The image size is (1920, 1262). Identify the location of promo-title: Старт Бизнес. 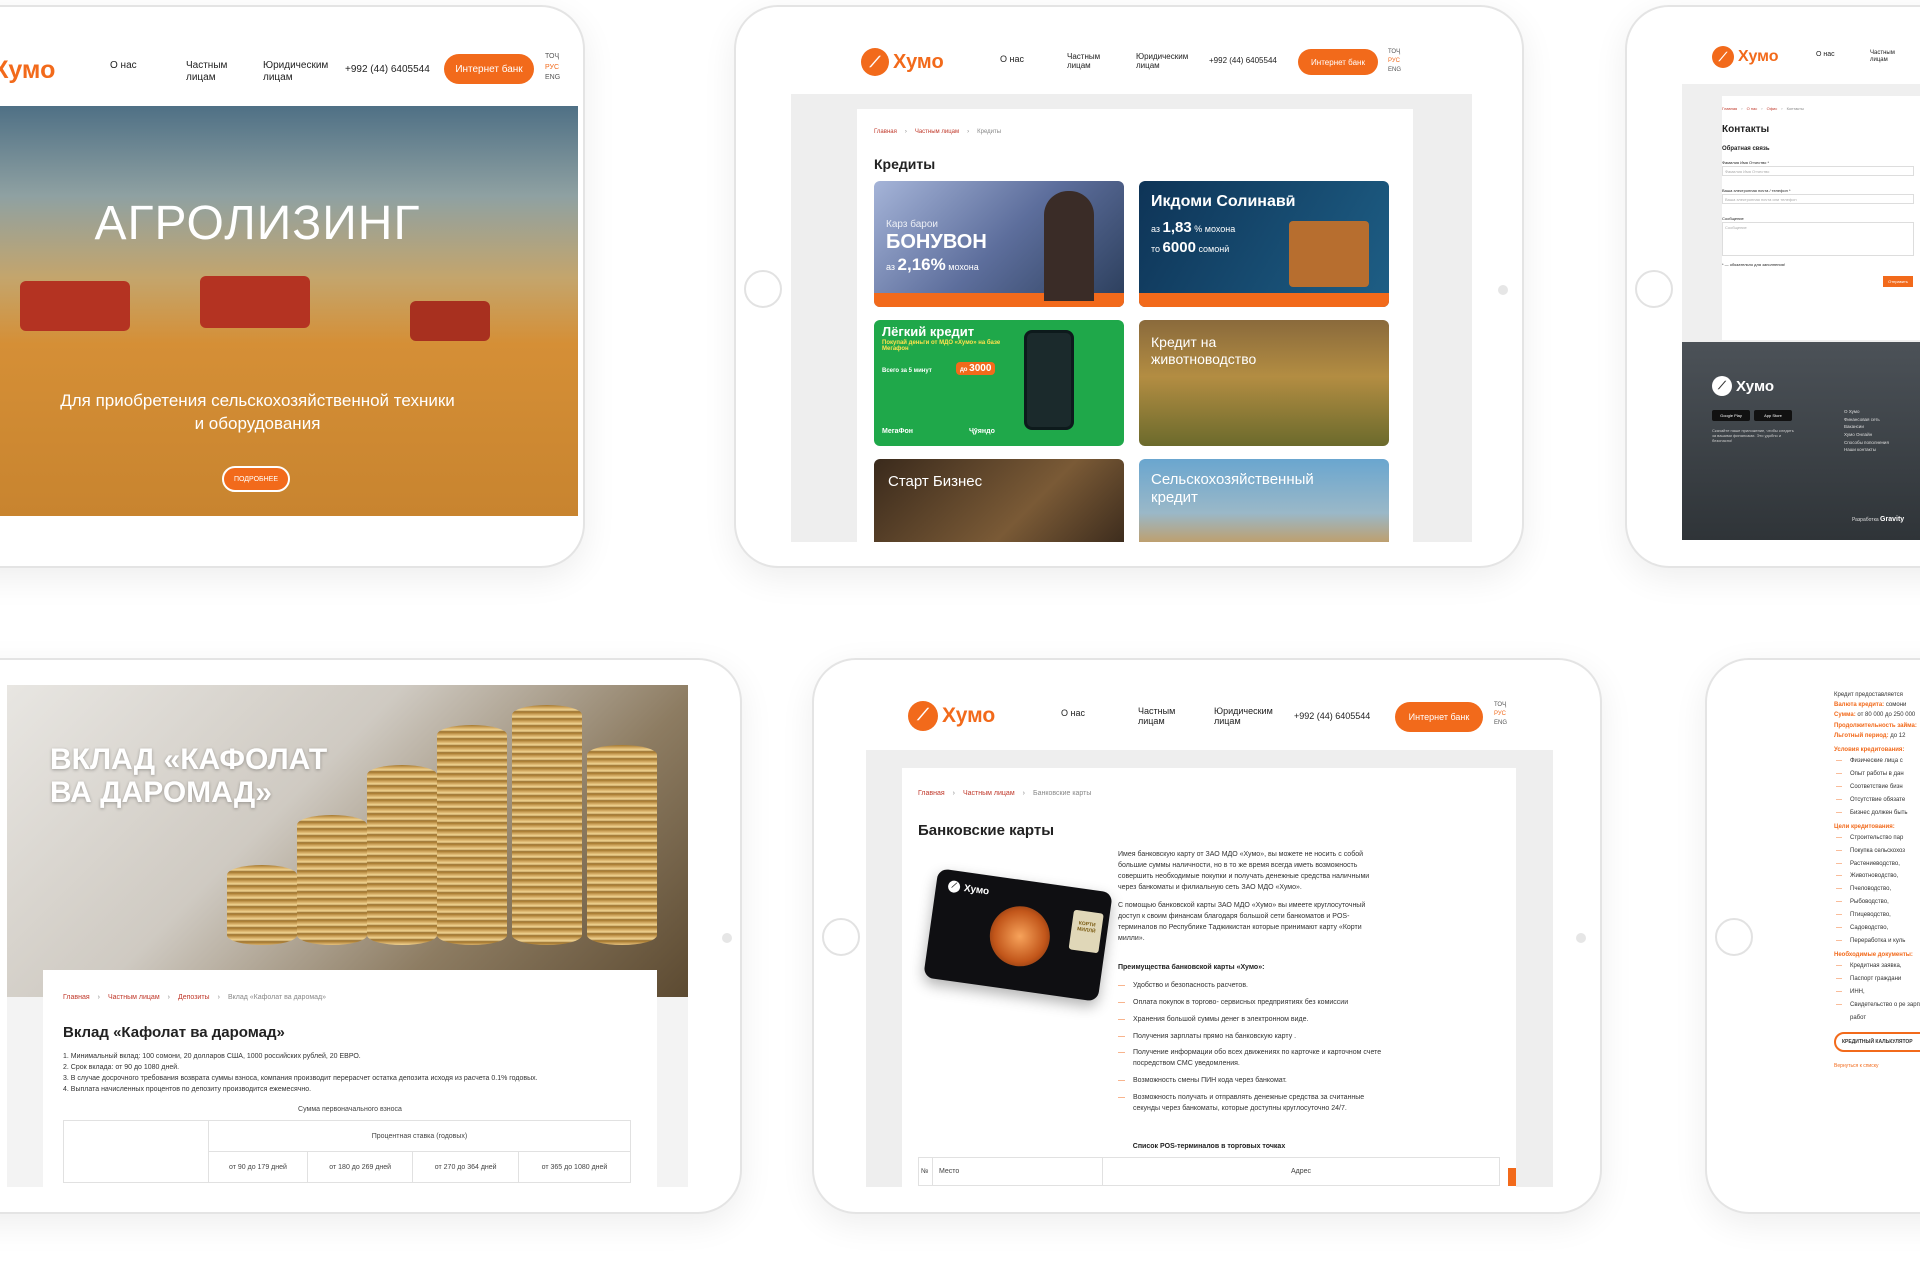
(935, 481).